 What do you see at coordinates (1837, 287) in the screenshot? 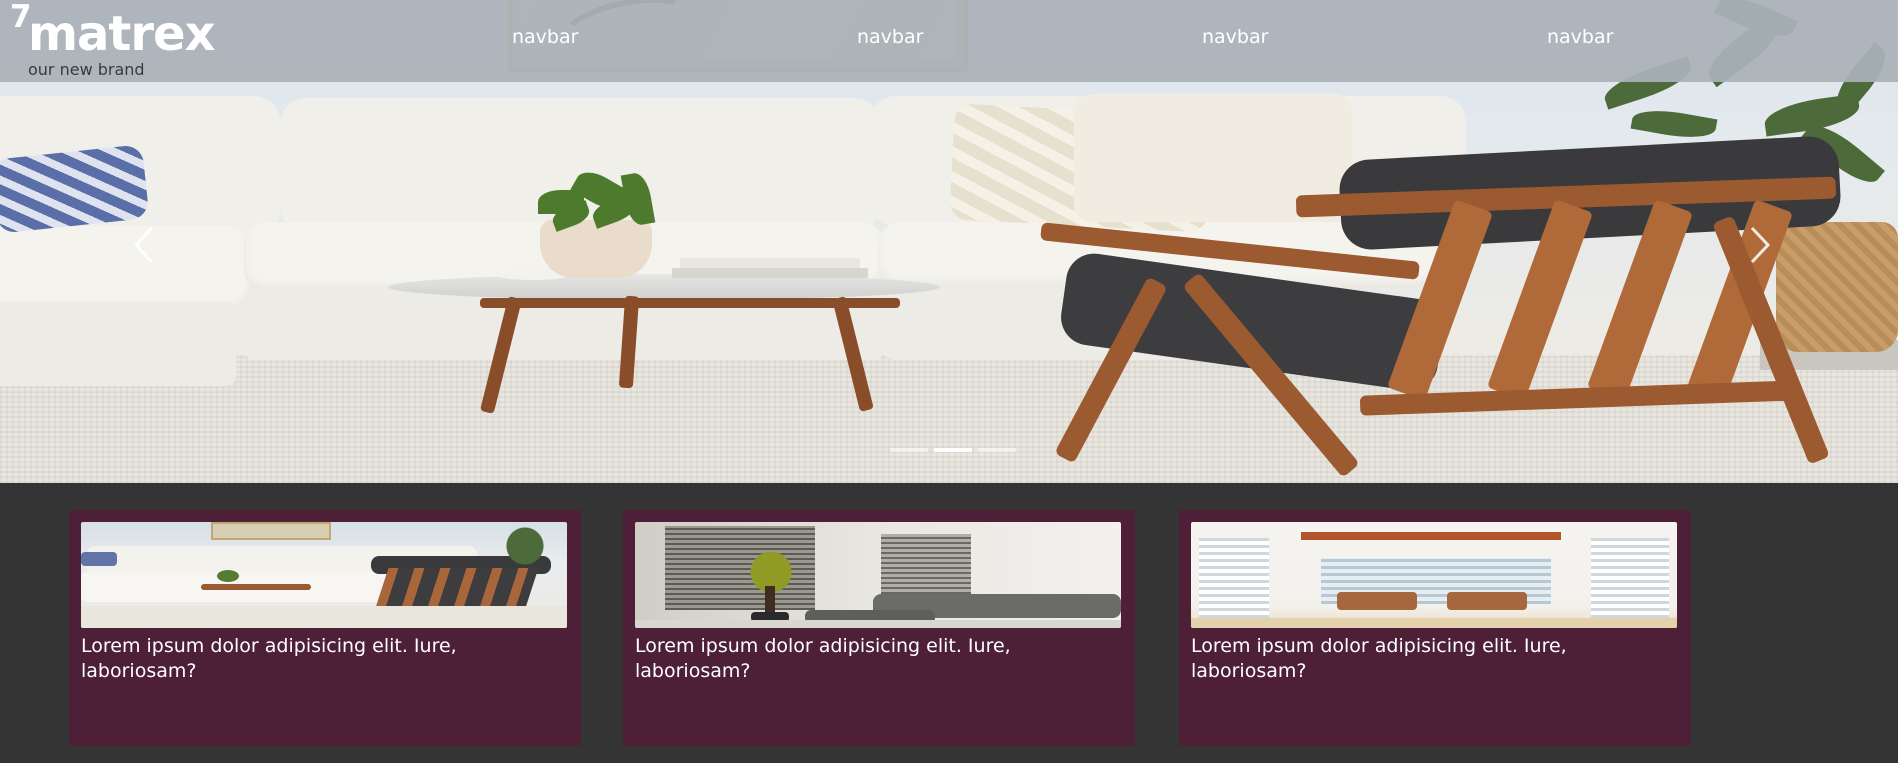
I see `basket` at bounding box center [1837, 287].